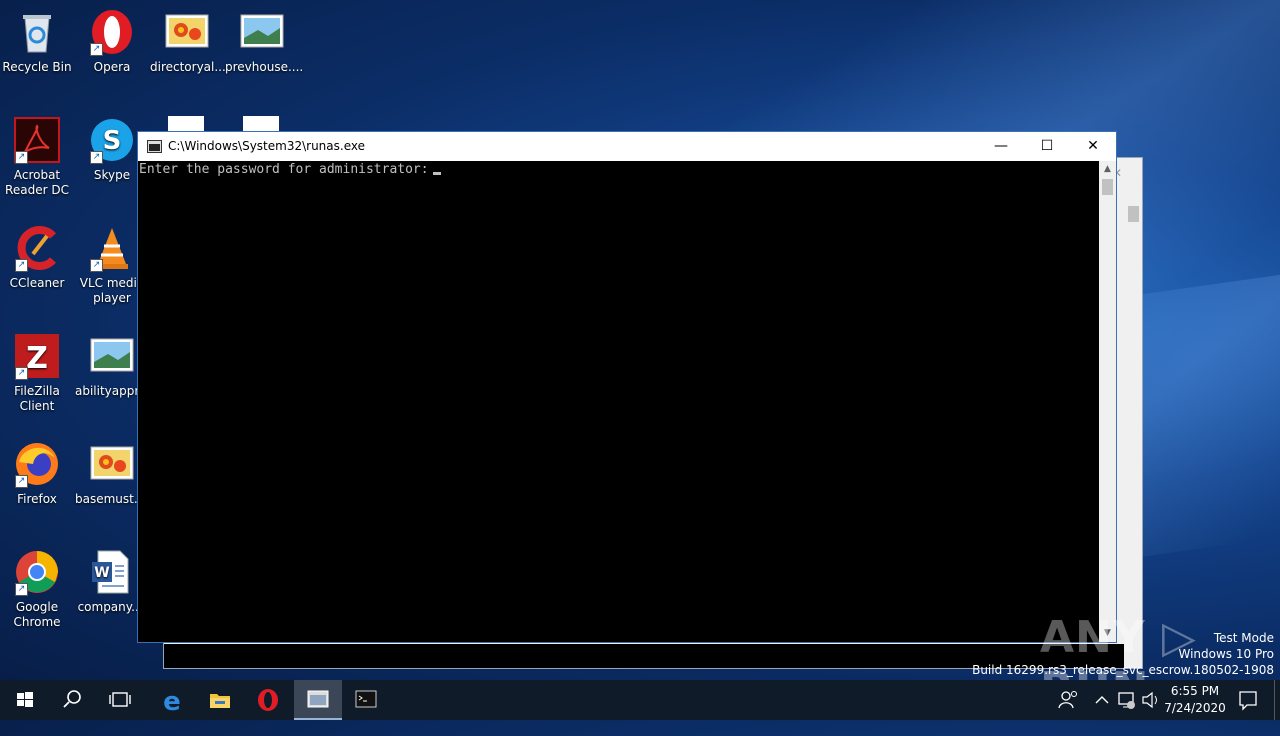  I want to click on show-hidden-icons-chevron-icon, so click(1102, 700).